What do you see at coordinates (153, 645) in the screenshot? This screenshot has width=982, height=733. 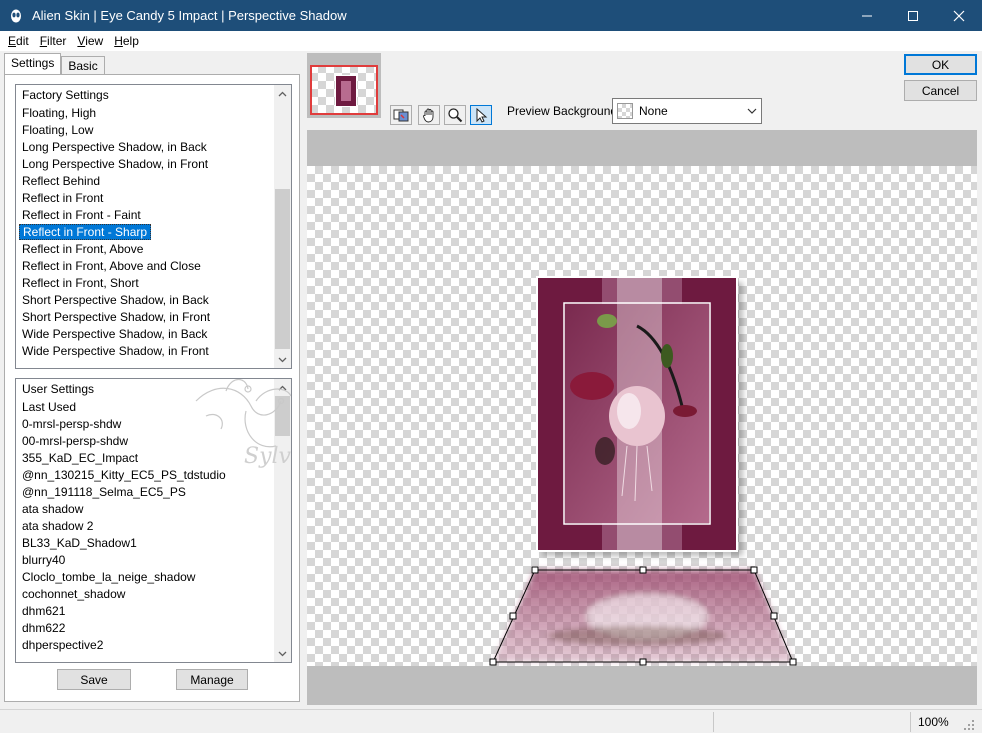 I see `user-setting-item: dhperspective2` at bounding box center [153, 645].